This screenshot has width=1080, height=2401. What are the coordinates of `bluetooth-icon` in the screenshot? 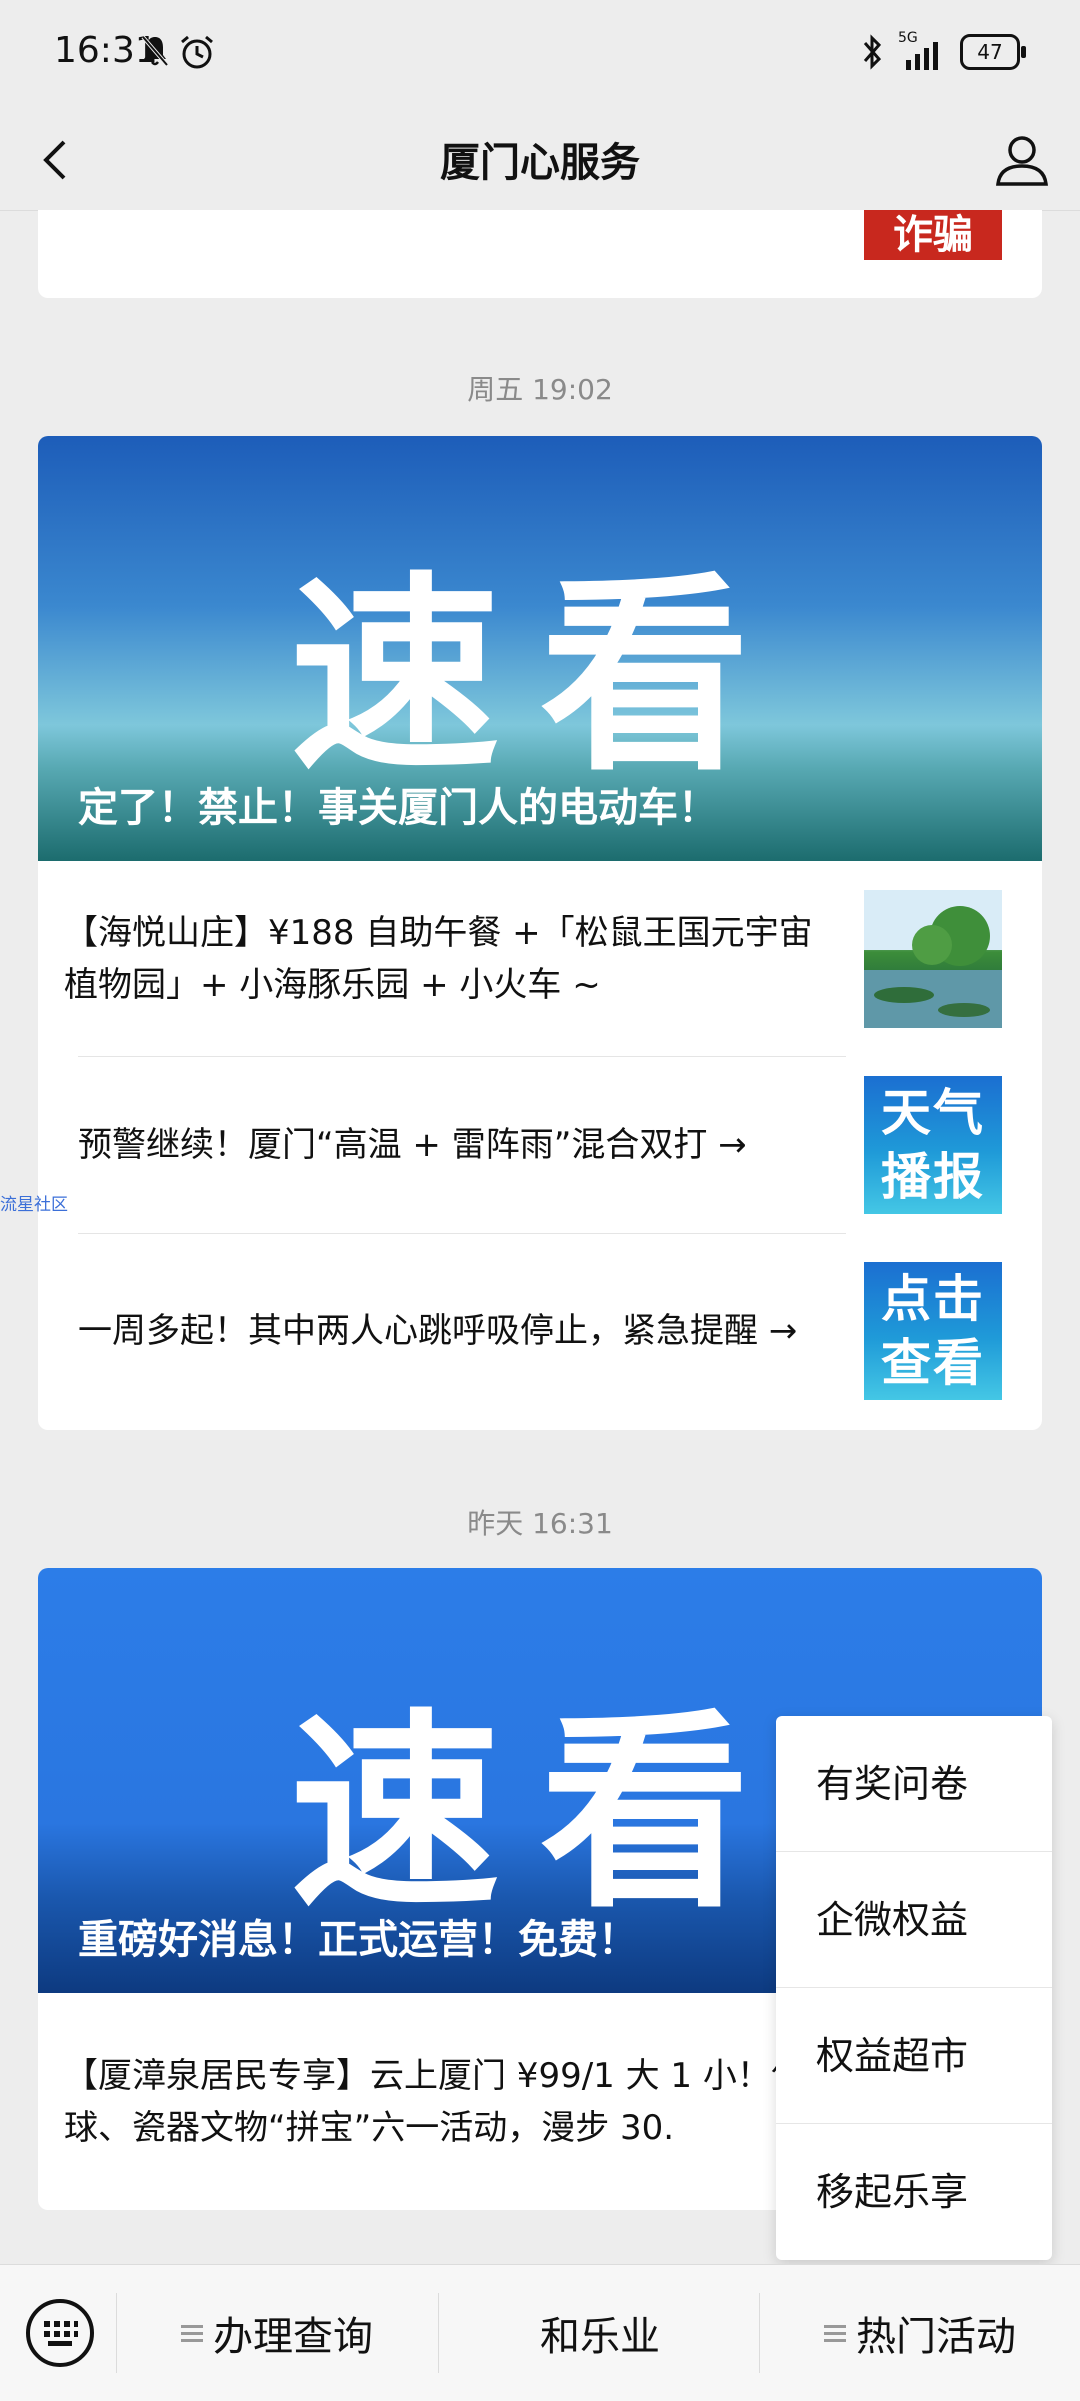 It's located at (872, 52).